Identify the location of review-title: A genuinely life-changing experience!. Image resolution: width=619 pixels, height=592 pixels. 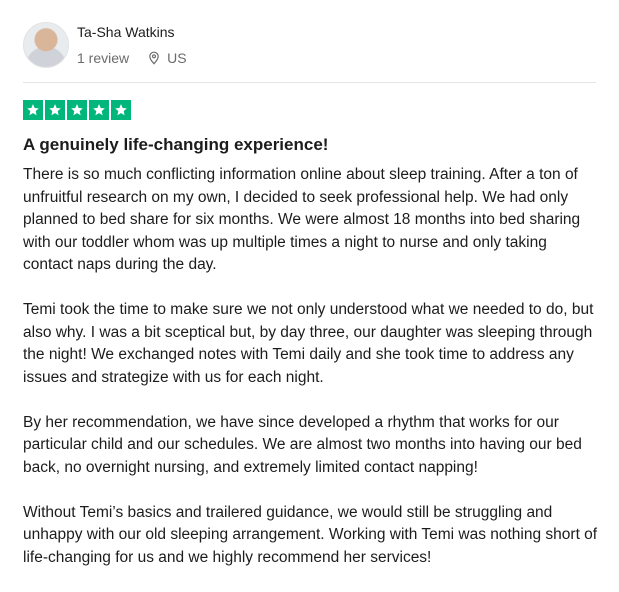
(175, 145).